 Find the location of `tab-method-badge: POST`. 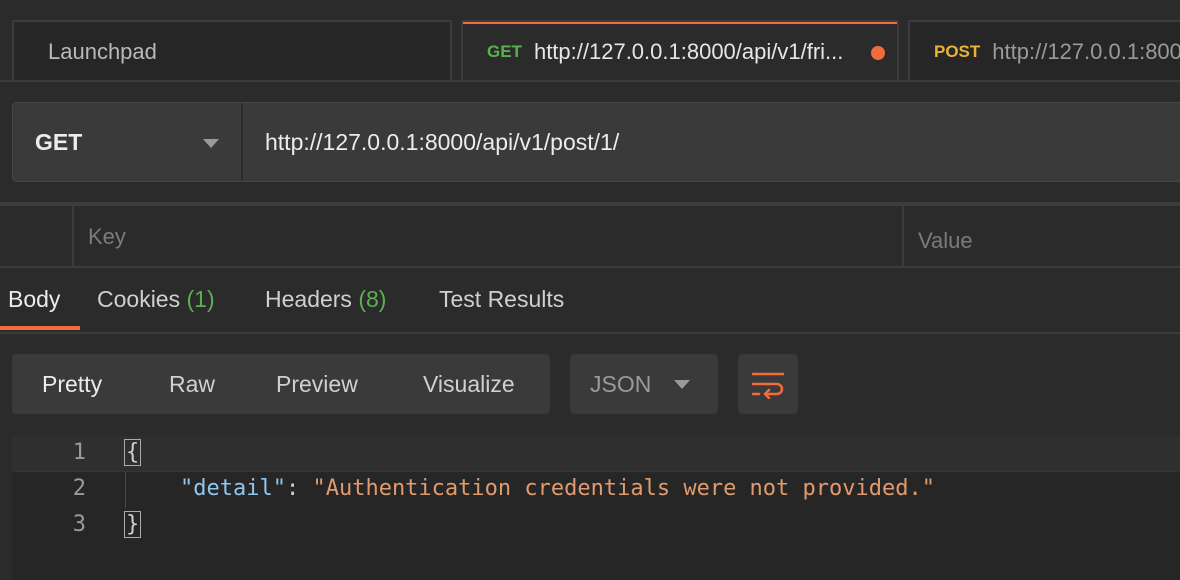

tab-method-badge: POST is located at coordinates (957, 51).